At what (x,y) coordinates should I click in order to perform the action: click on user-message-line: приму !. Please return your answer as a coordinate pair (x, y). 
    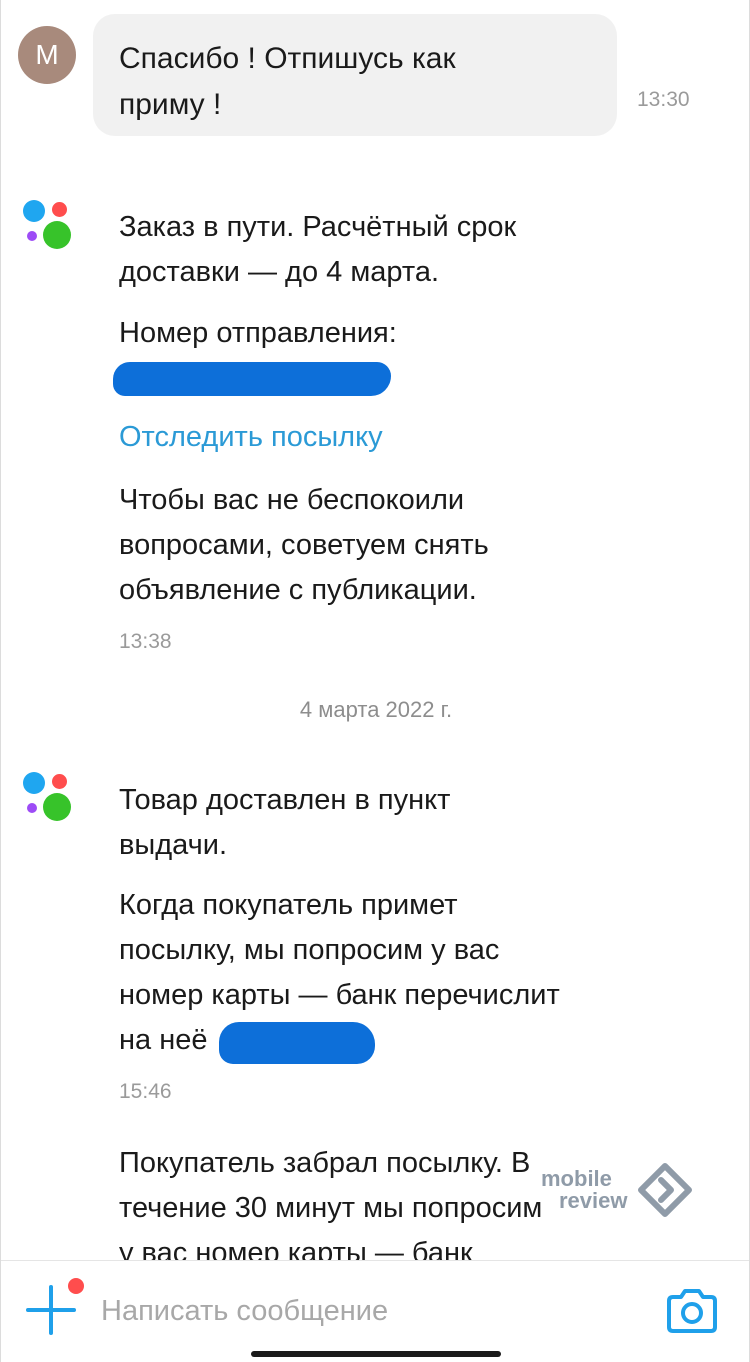
    Looking at the image, I should click on (170, 104).